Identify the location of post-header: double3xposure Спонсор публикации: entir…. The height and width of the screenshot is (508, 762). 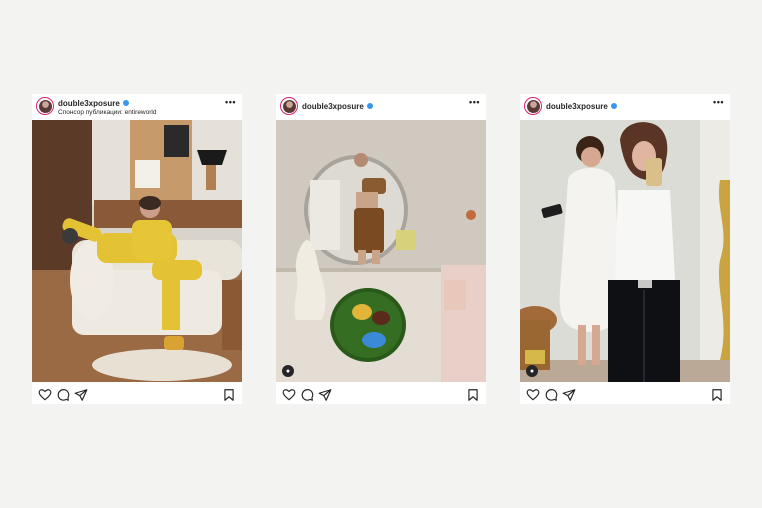
(137, 107).